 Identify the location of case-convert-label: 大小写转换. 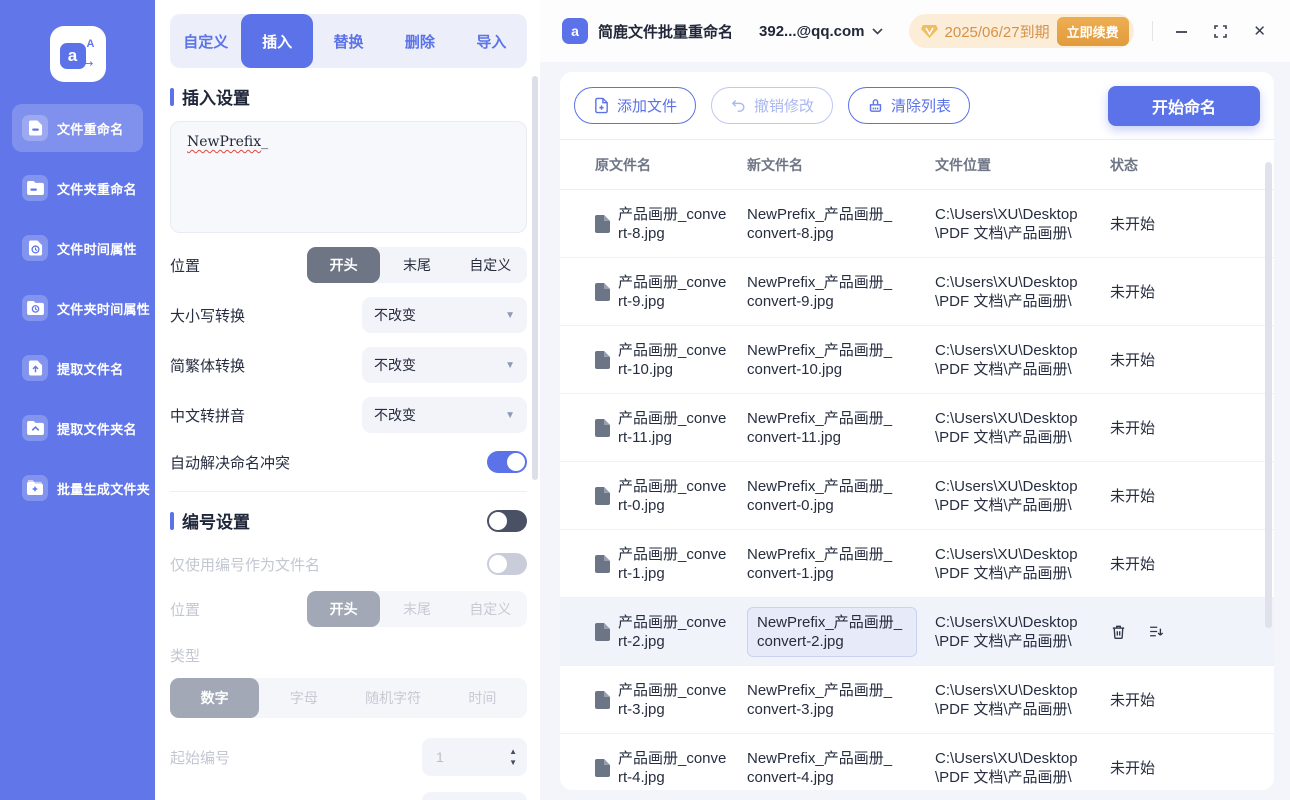
(208, 316).